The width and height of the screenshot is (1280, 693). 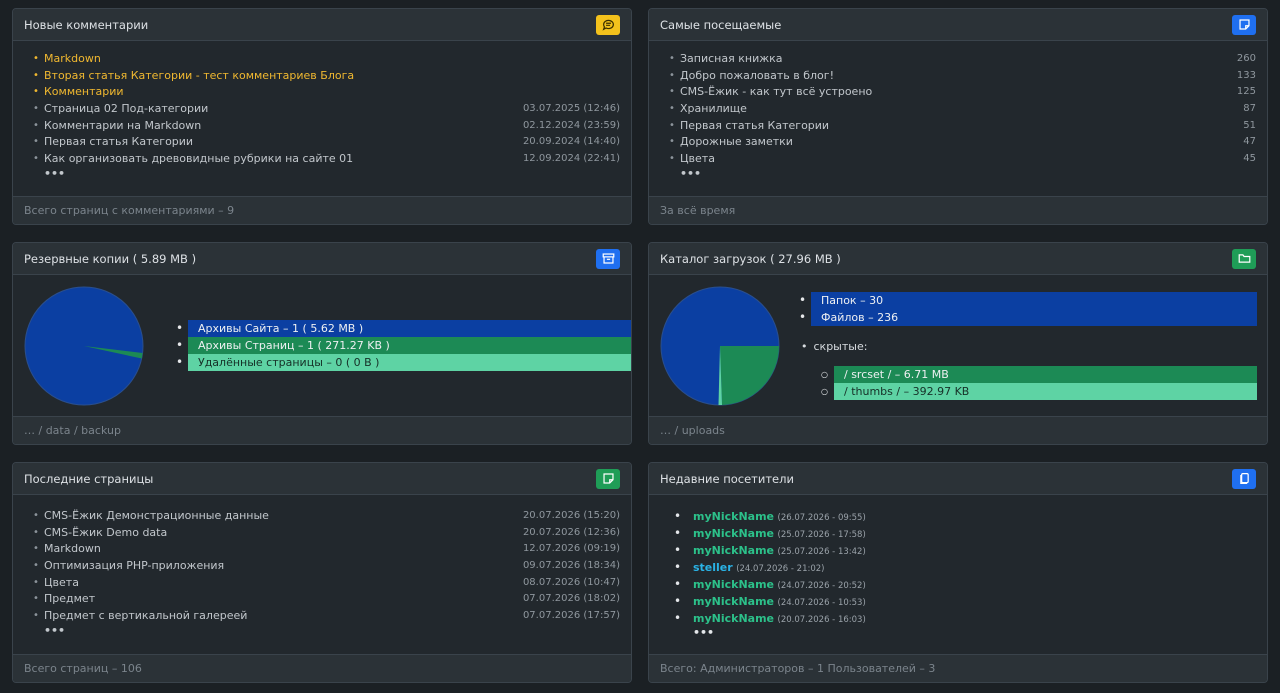 What do you see at coordinates (403, 345) in the screenshot?
I see `legend-page-archives: Архивы Страниц – 1 ( 271.27 KB )` at bounding box center [403, 345].